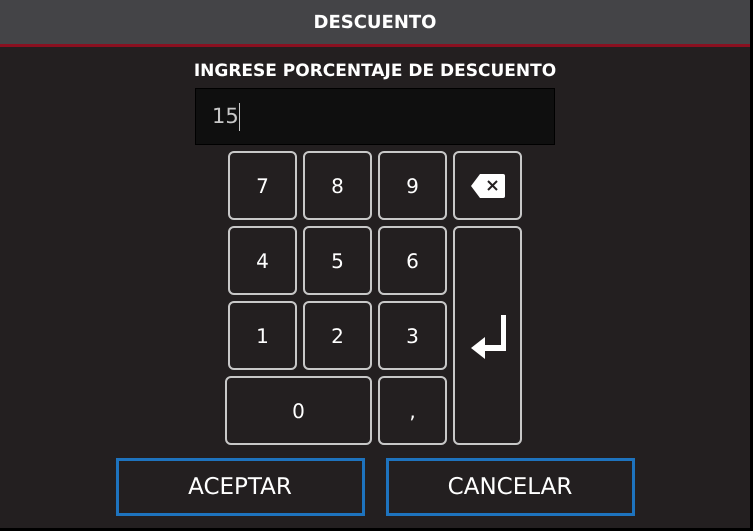  I want to click on enter-icon, so click(487, 335).